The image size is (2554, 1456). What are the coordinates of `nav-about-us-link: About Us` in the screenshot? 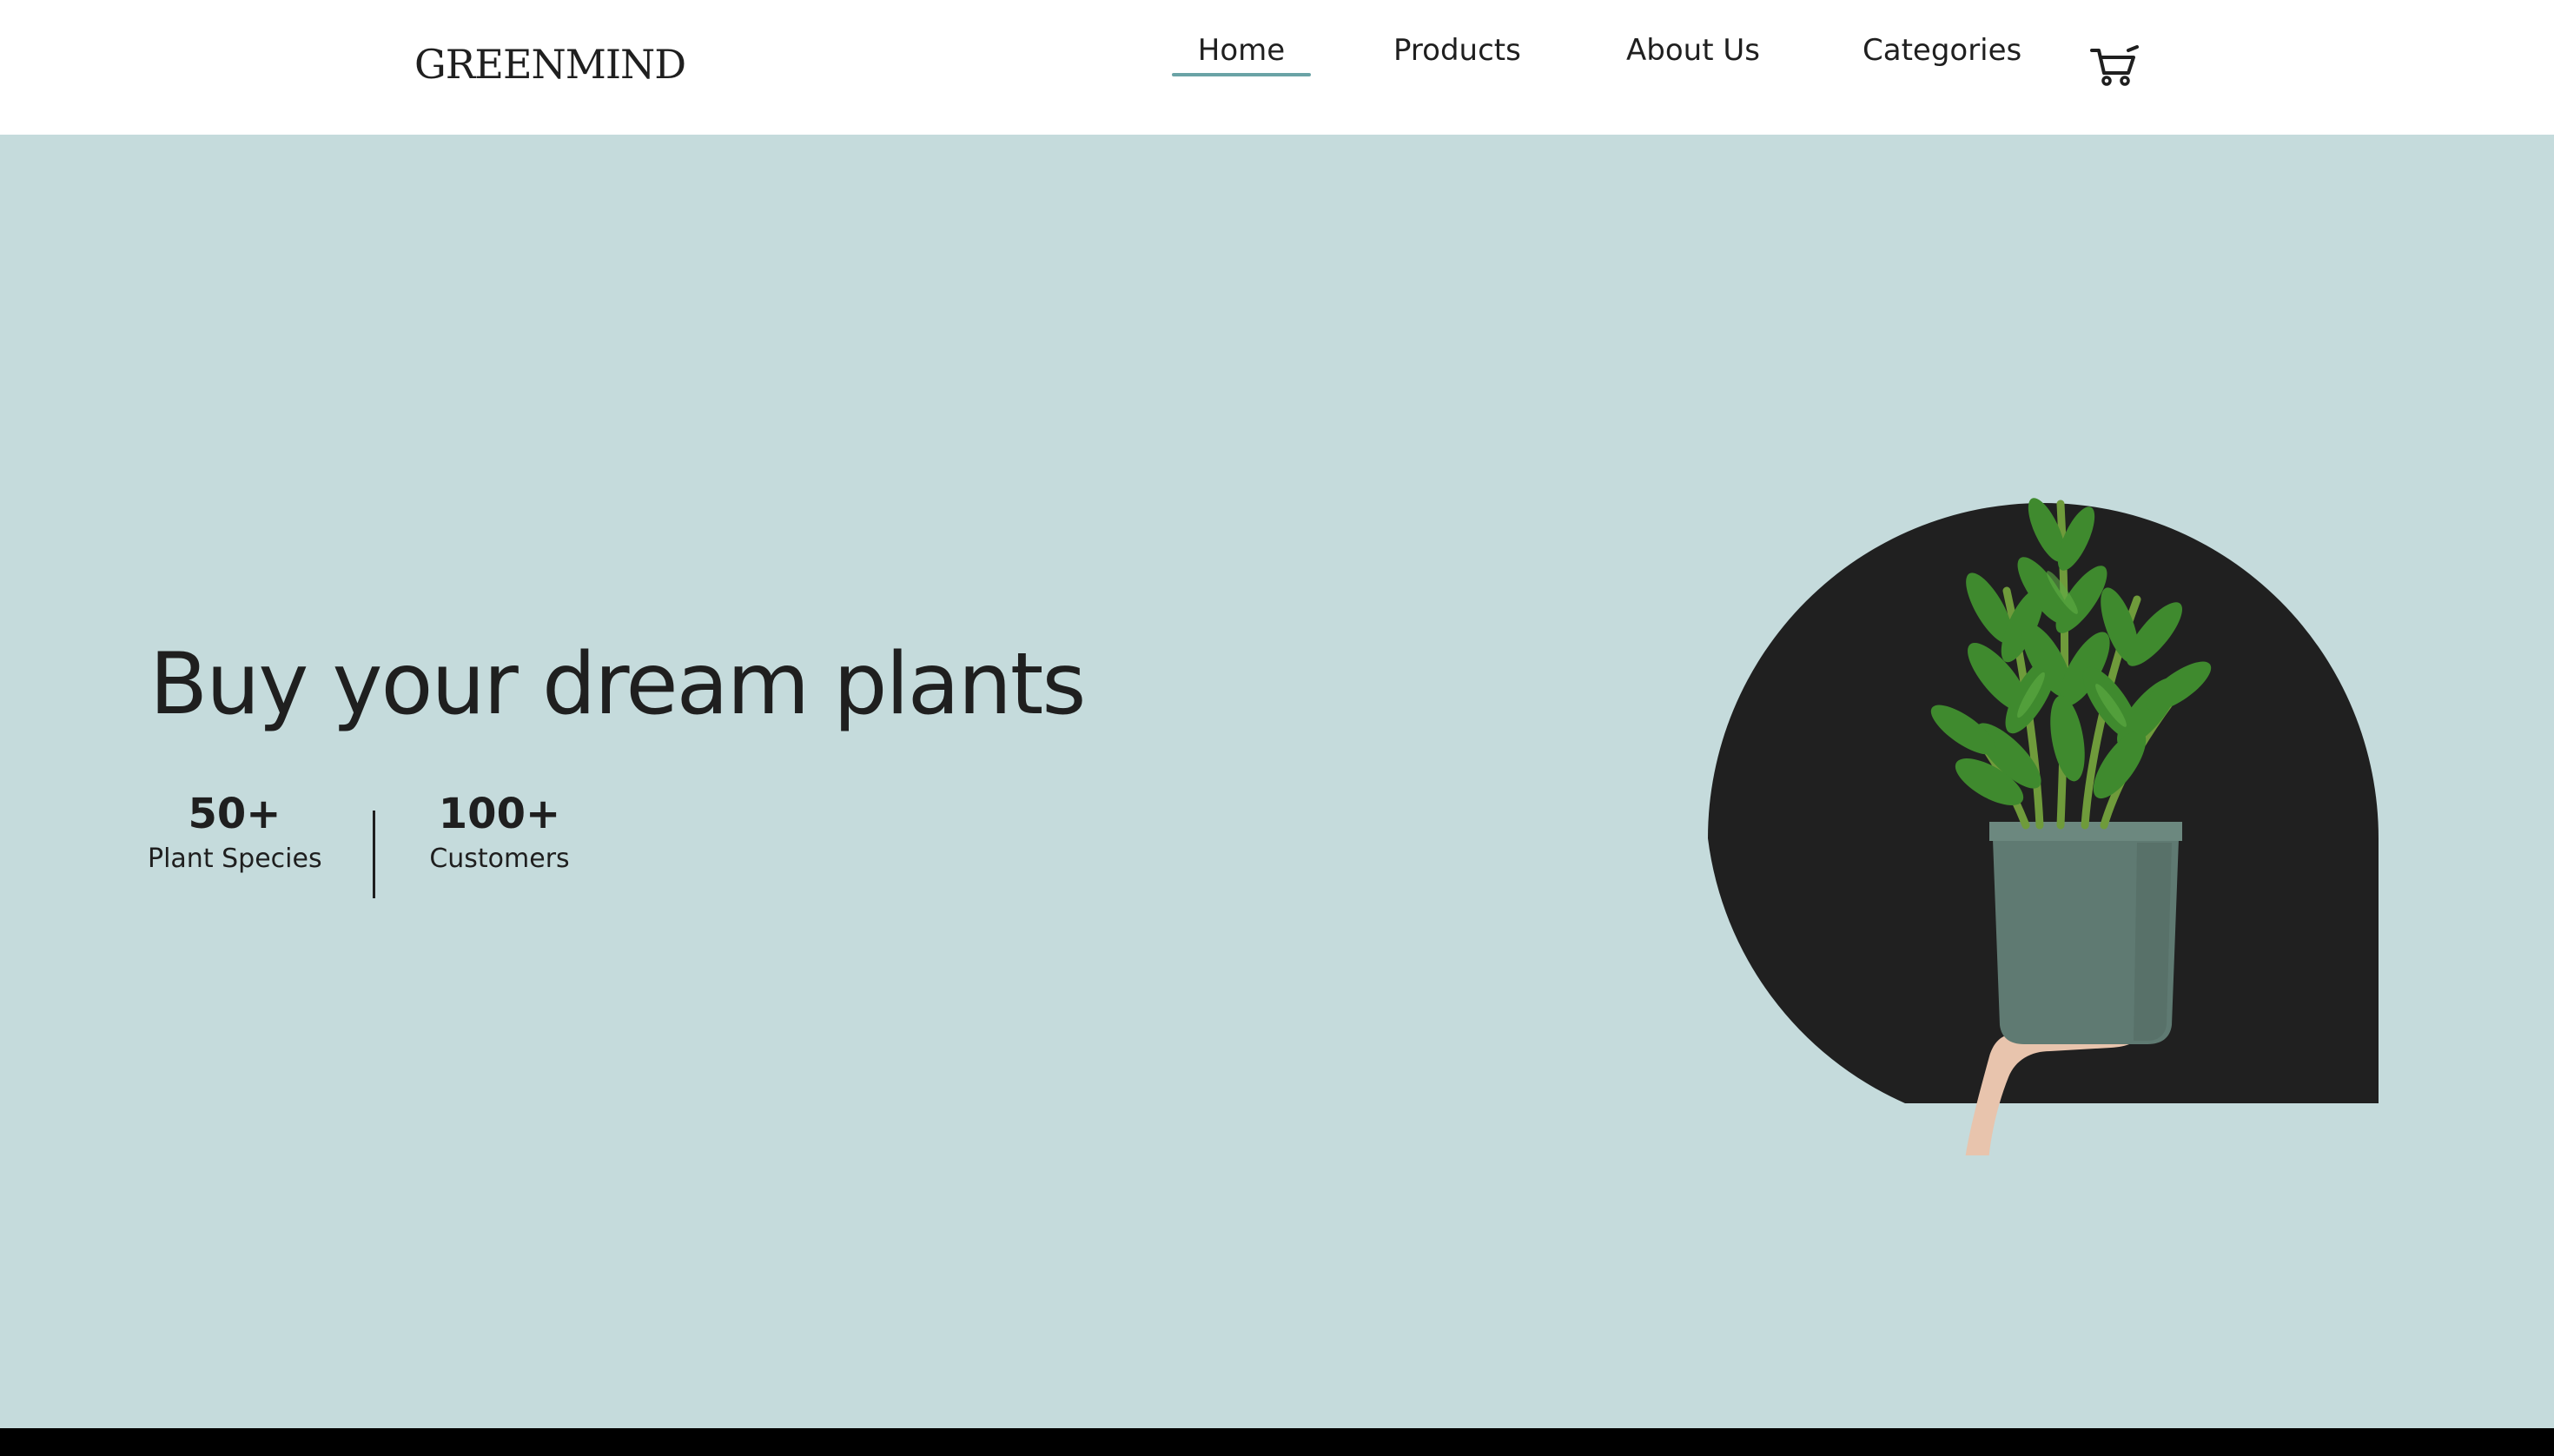 It's located at (1693, 55).